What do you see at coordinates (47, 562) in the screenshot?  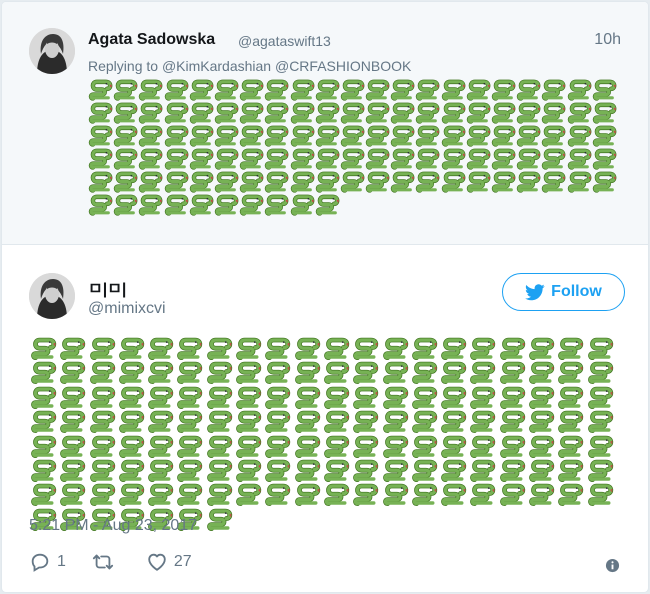 I see `reply-action: 1` at bounding box center [47, 562].